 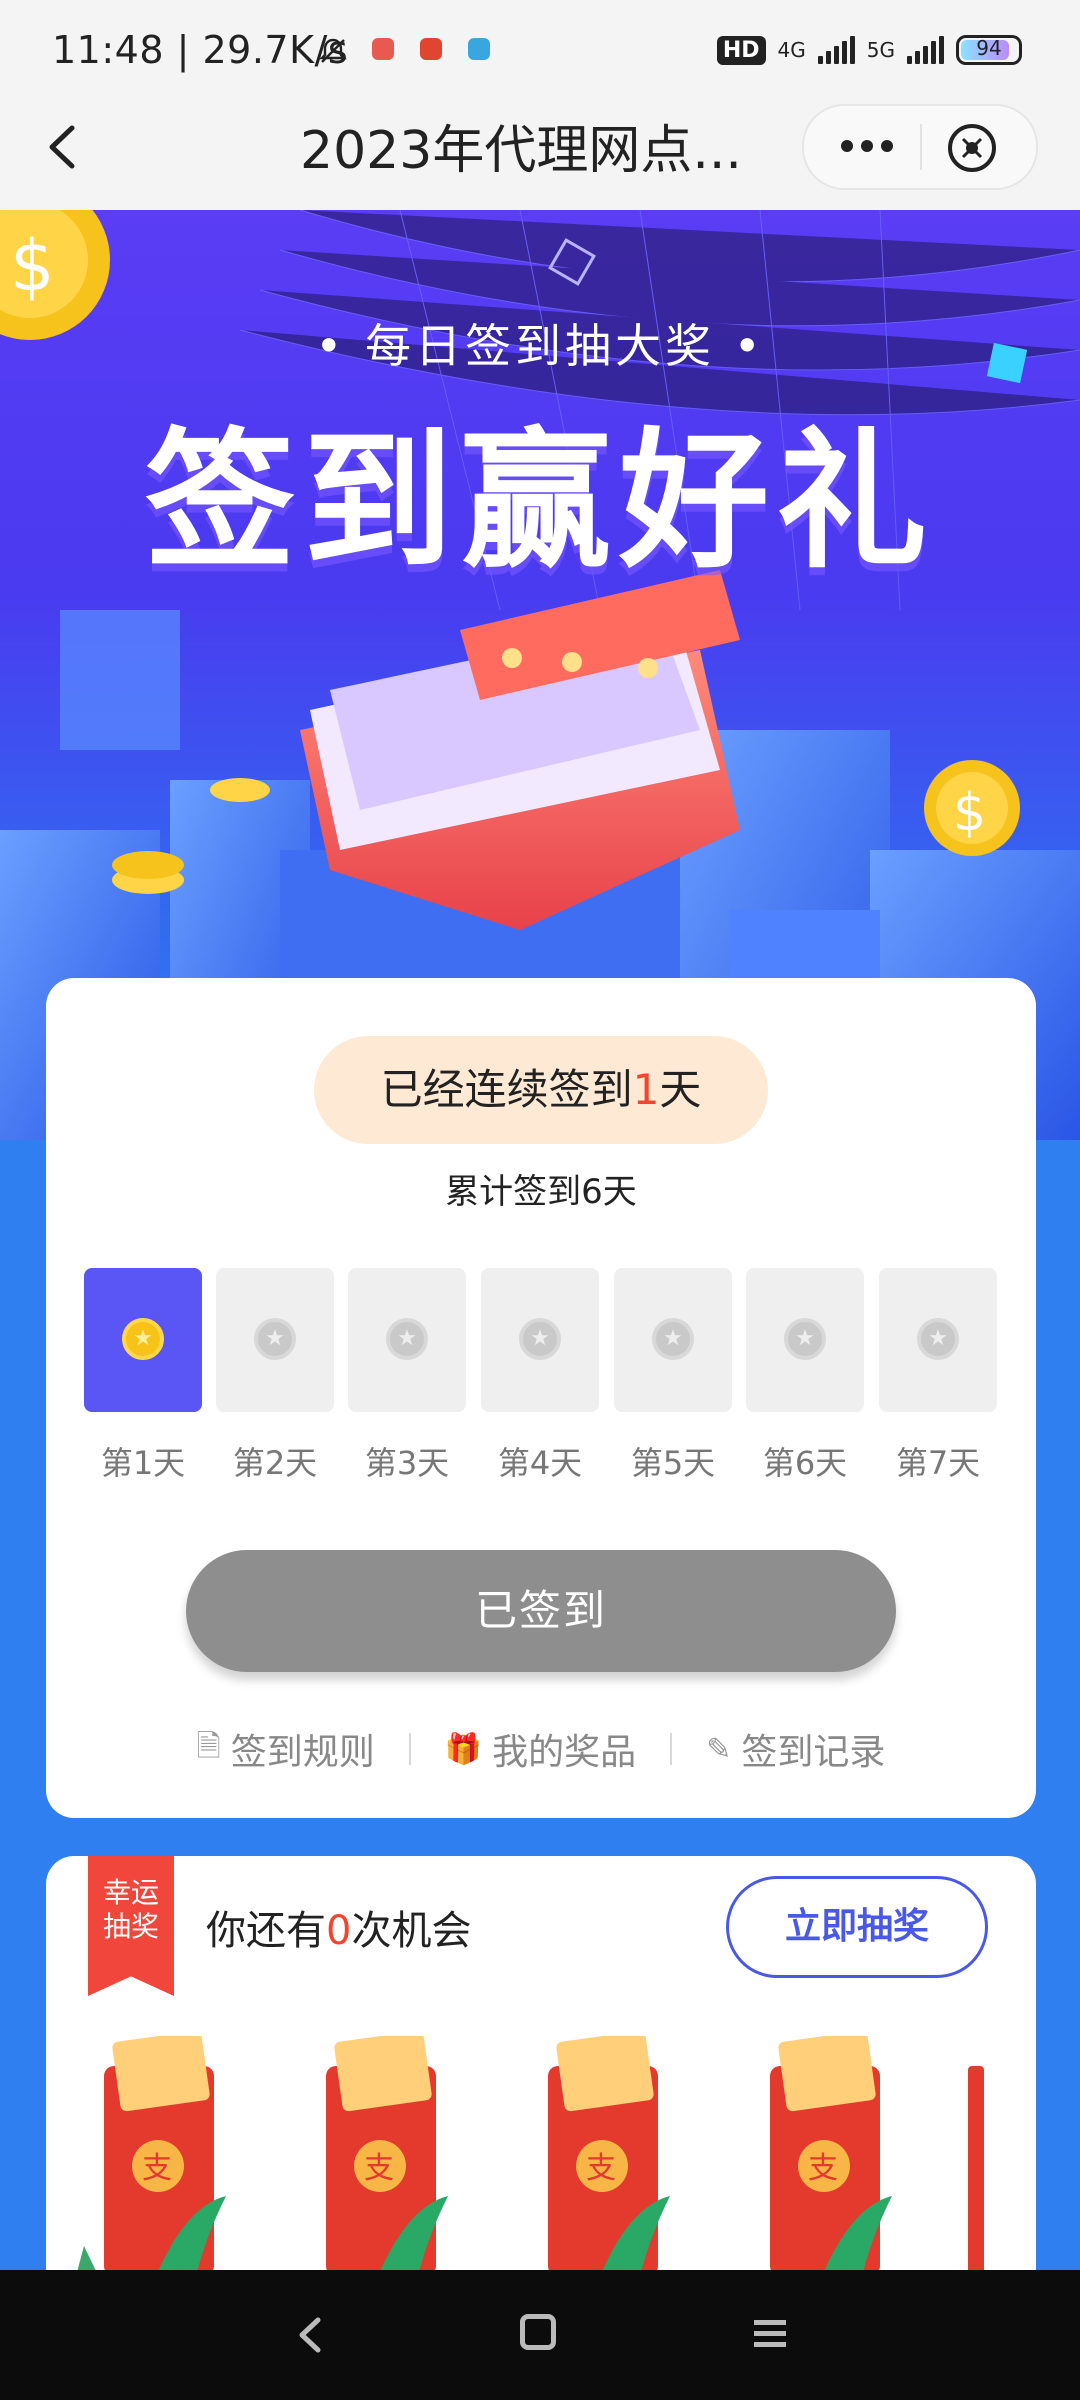 I want to click on day-5-tile: ★, so click(x=673, y=1340).